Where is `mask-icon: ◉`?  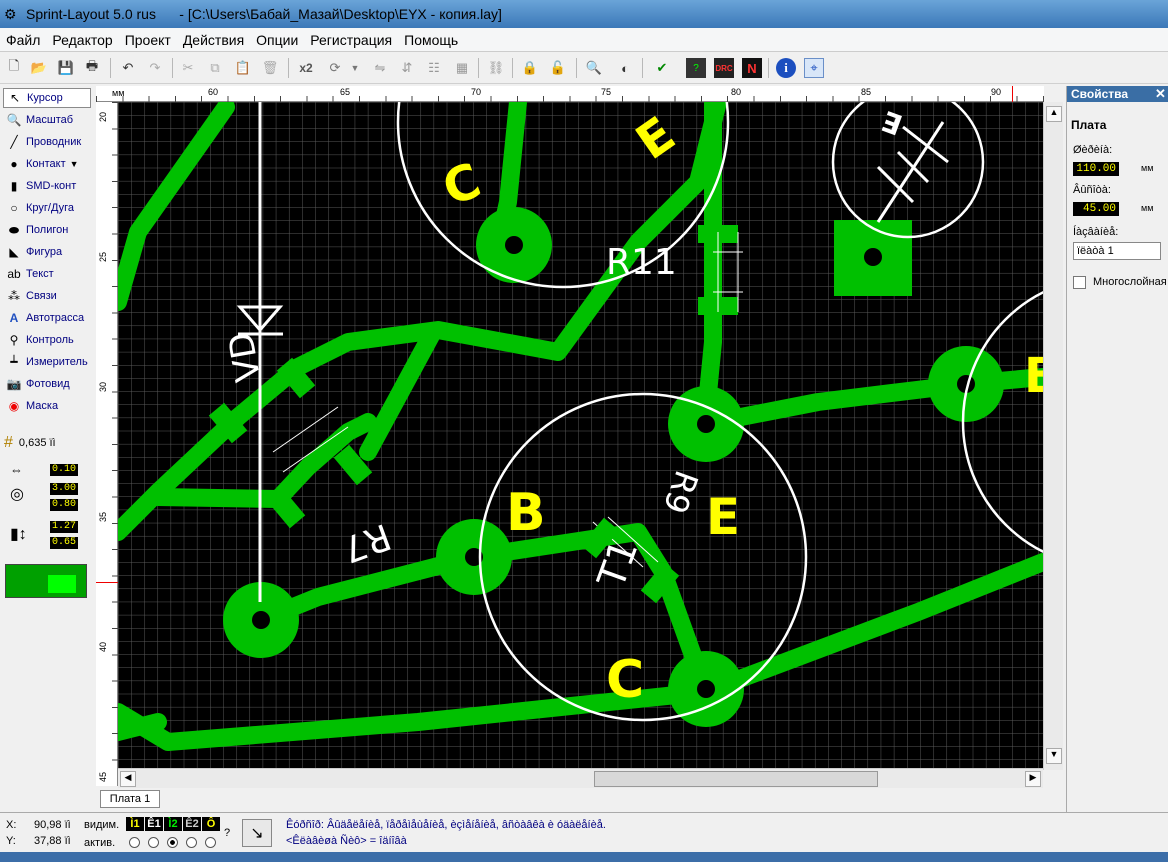 mask-icon: ◉ is located at coordinates (14, 406).